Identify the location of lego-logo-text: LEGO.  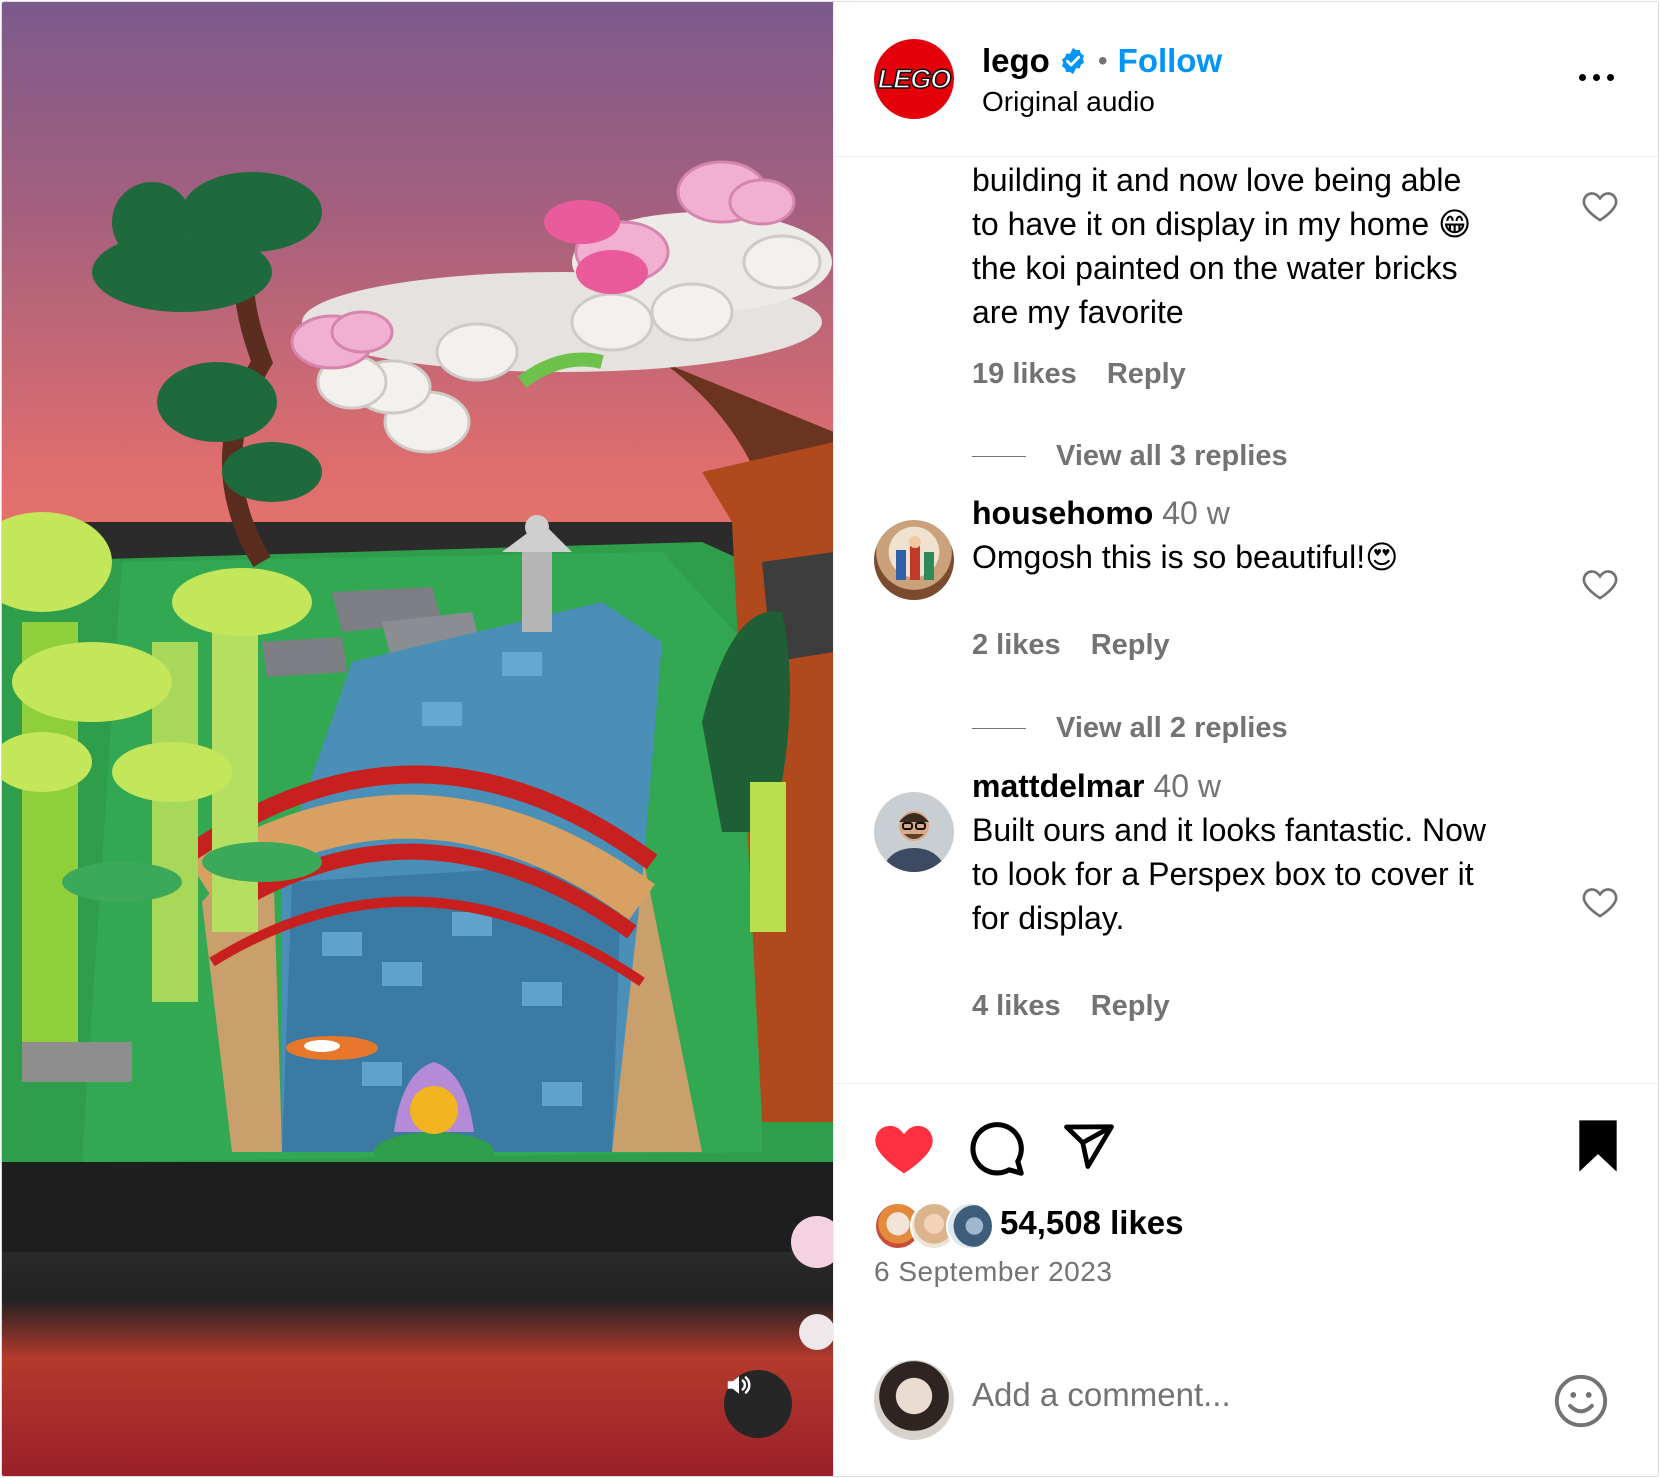
(914, 79).